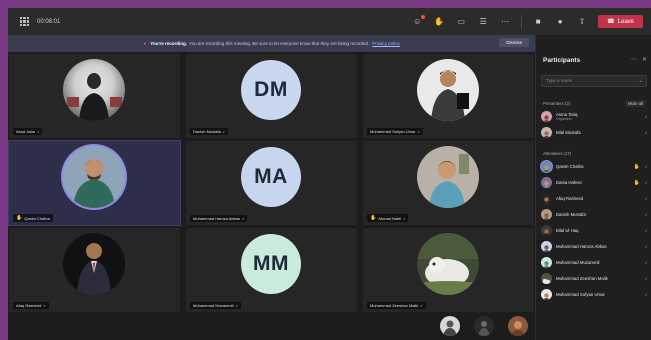 This screenshot has height=340, width=651. I want to click on share-icon: ⇧, so click(582, 22).